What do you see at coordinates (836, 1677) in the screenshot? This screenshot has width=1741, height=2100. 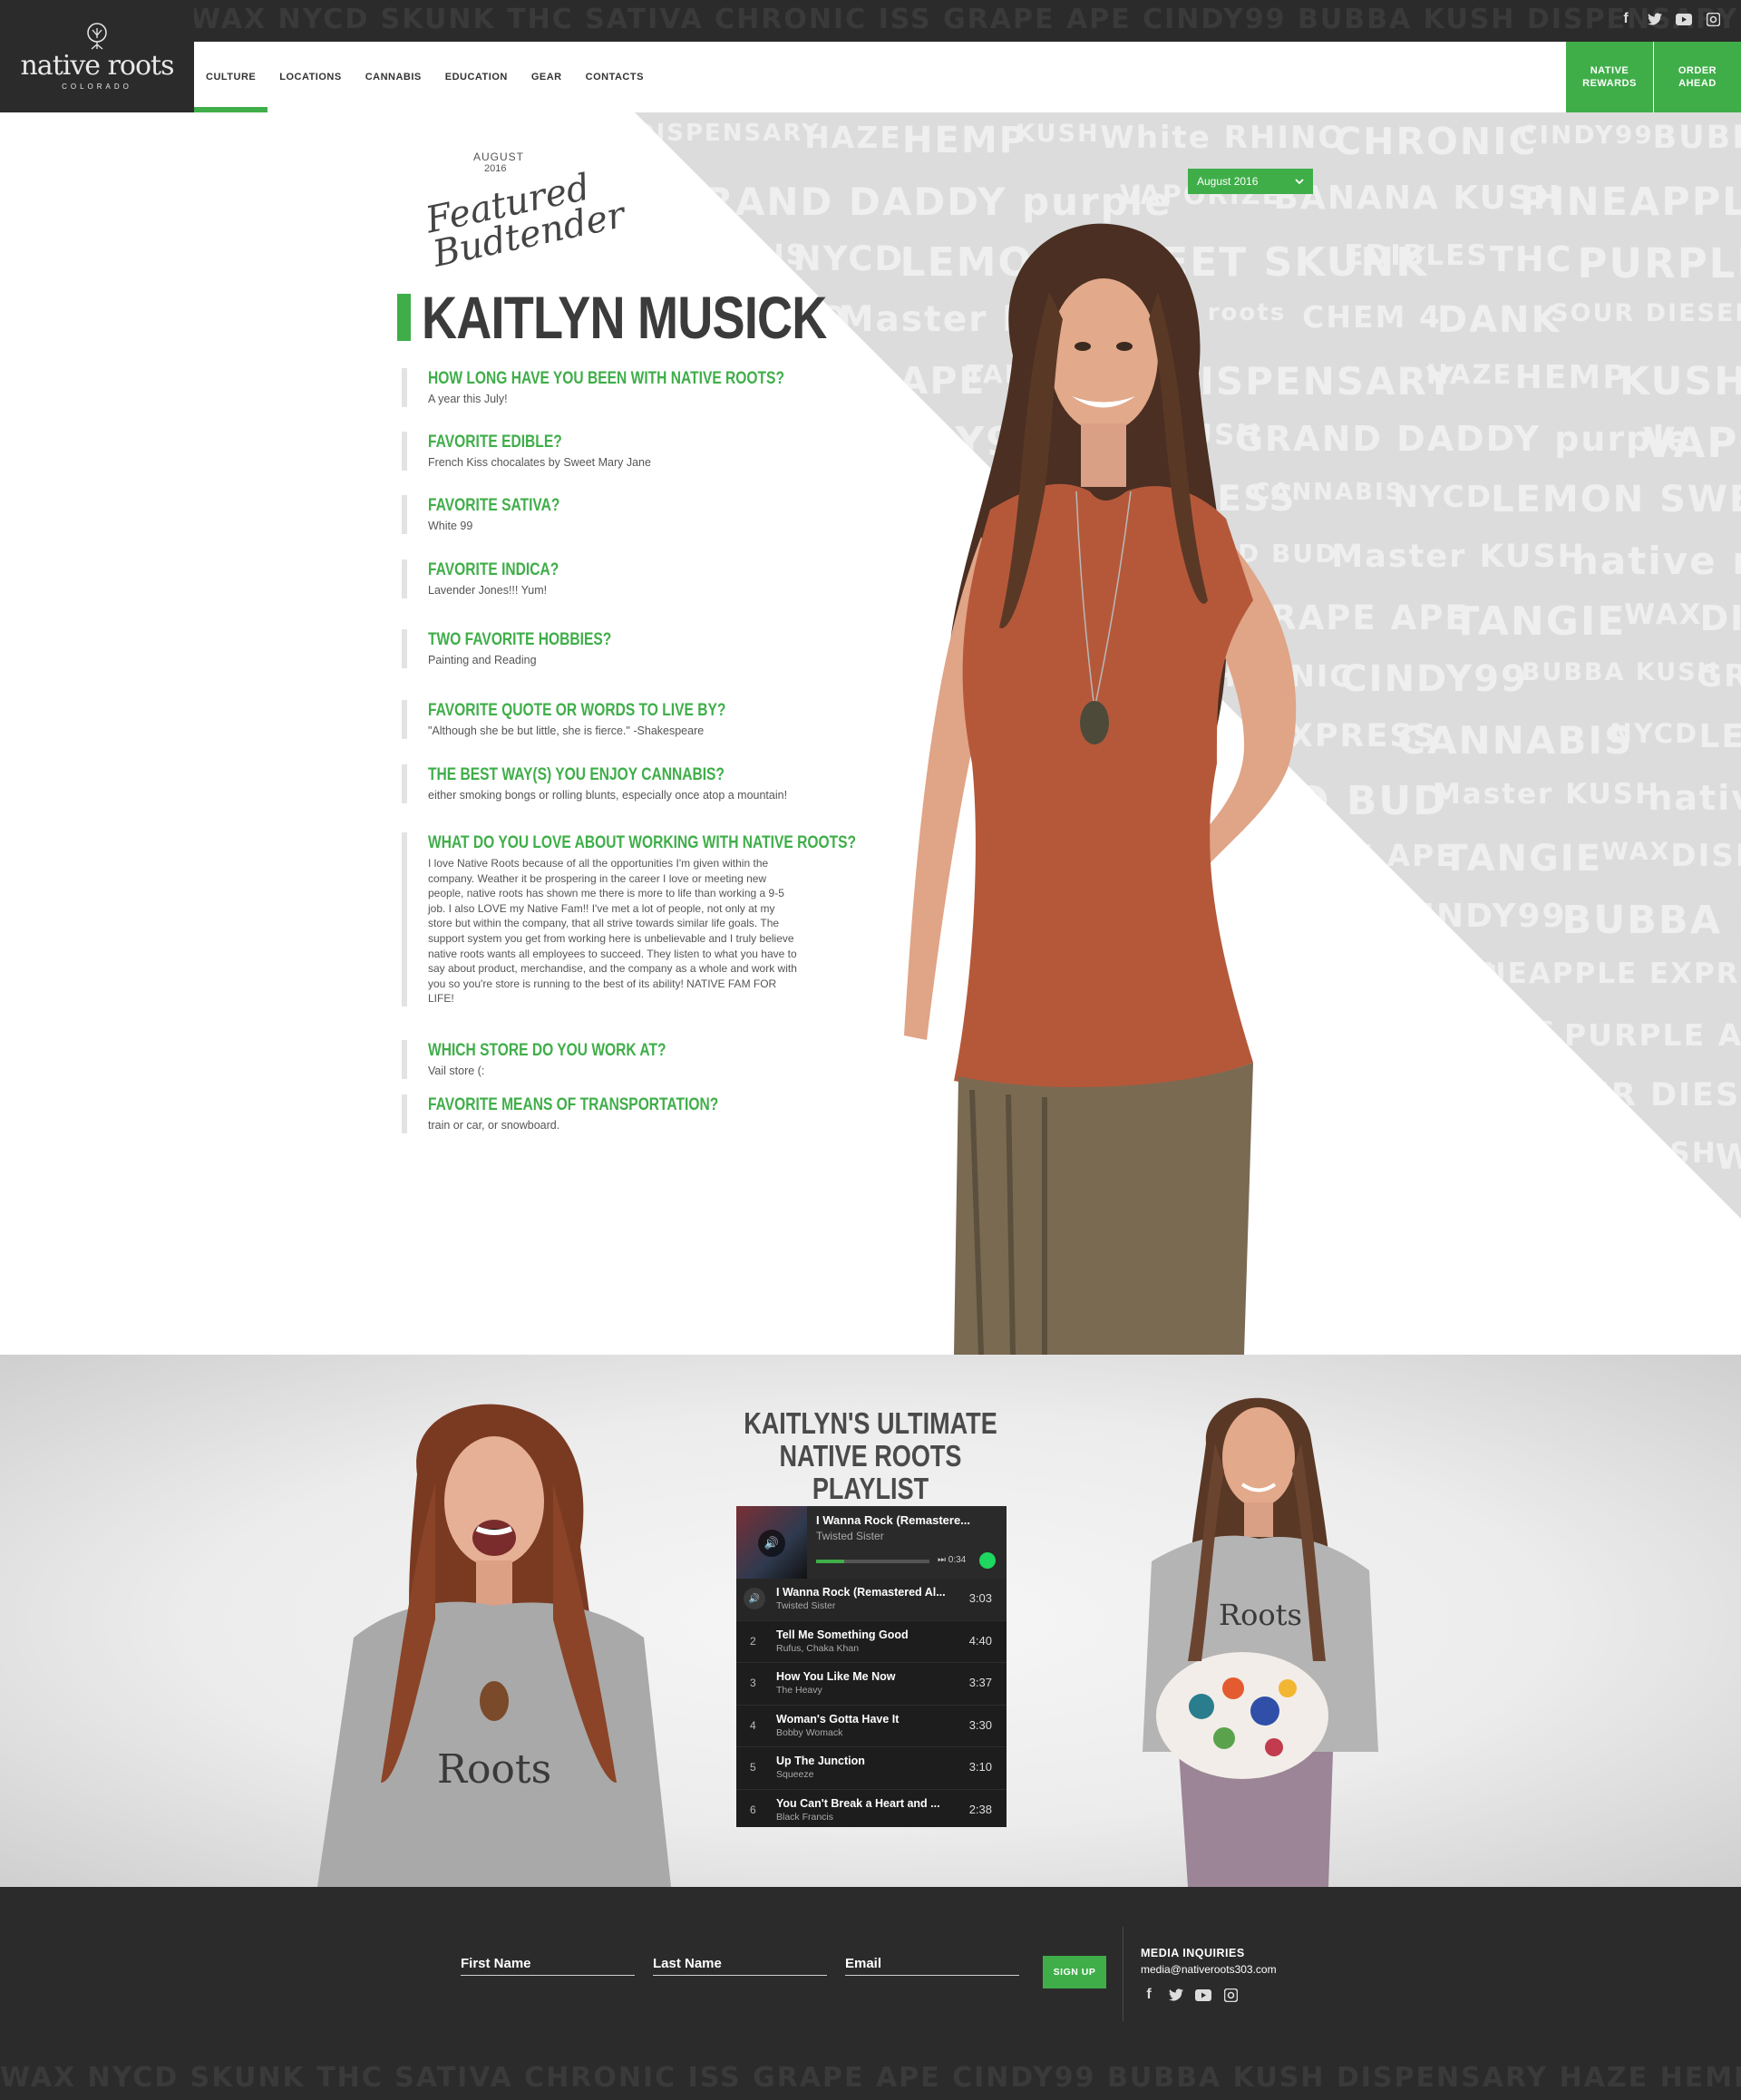 I see `track-title: How You Like Me Now` at bounding box center [836, 1677].